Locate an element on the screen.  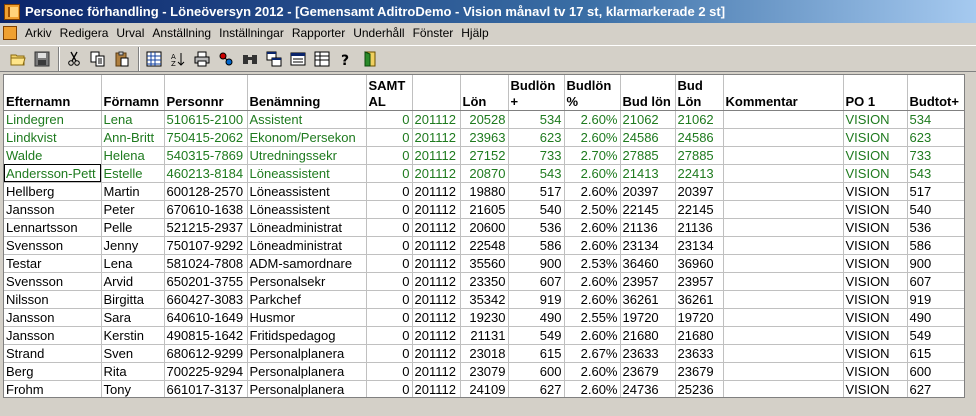
table-cell-lon: 20600 is located at coordinates (484, 227).